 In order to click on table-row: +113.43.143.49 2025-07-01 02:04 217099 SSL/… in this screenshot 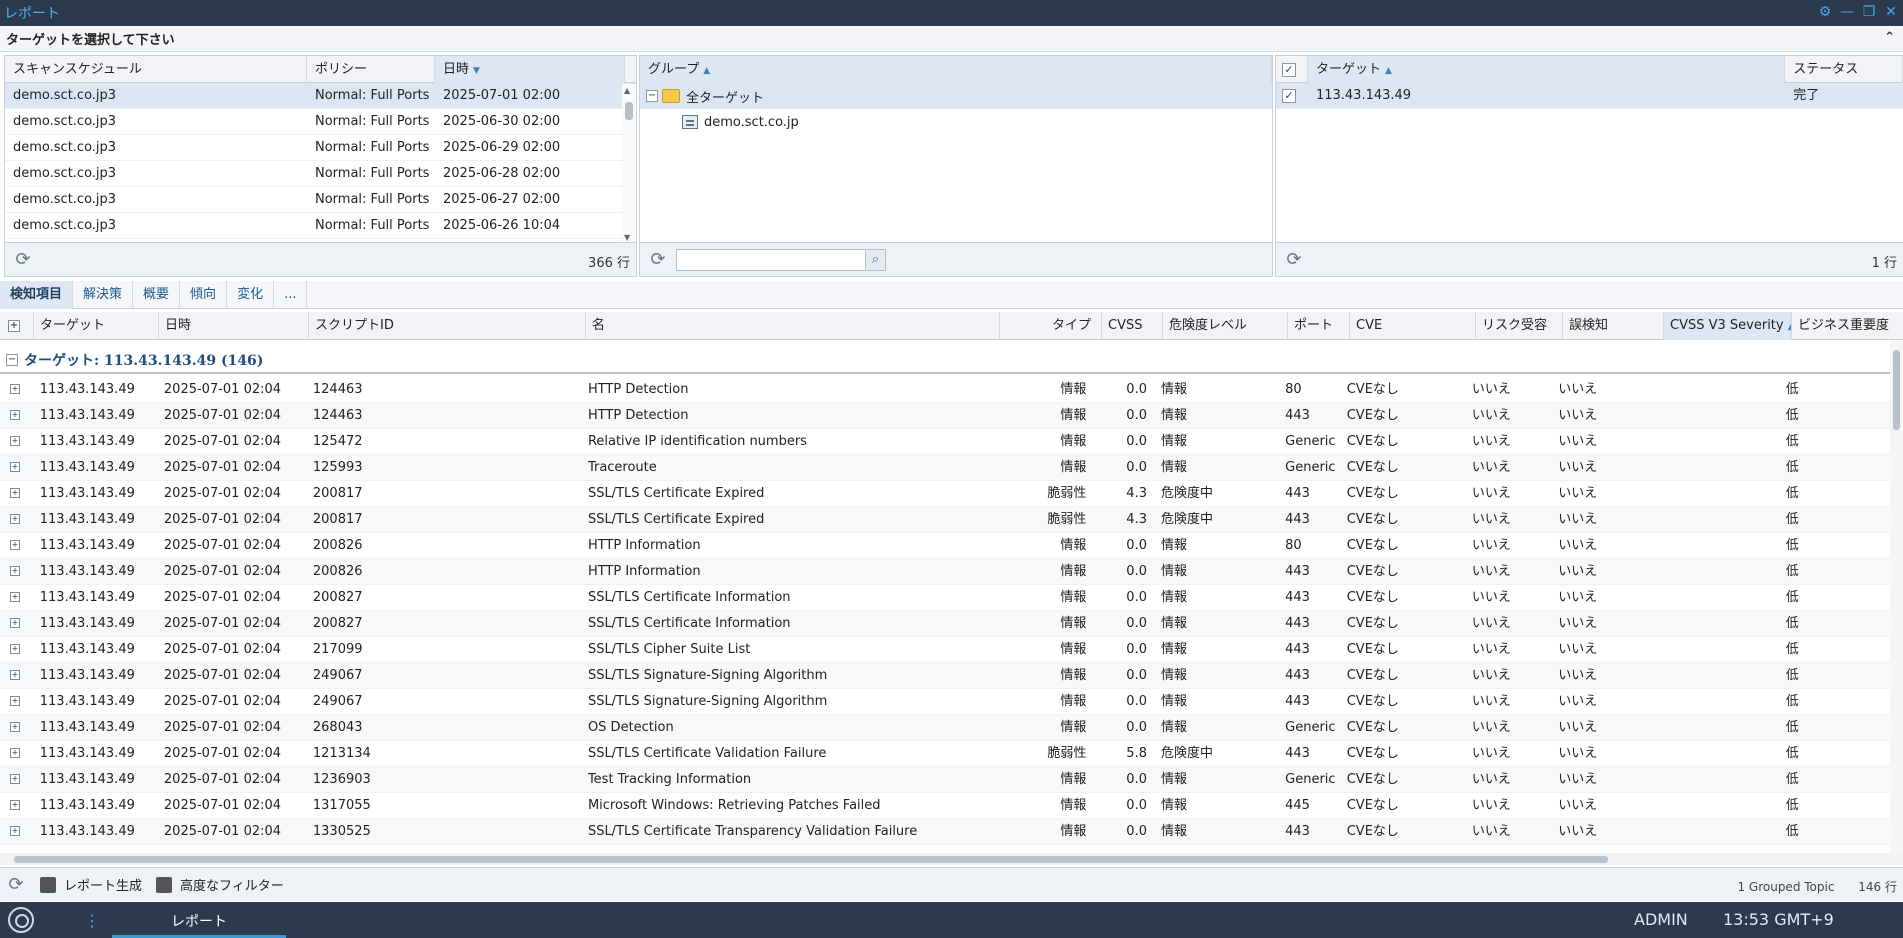, I will do `click(945, 650)`.